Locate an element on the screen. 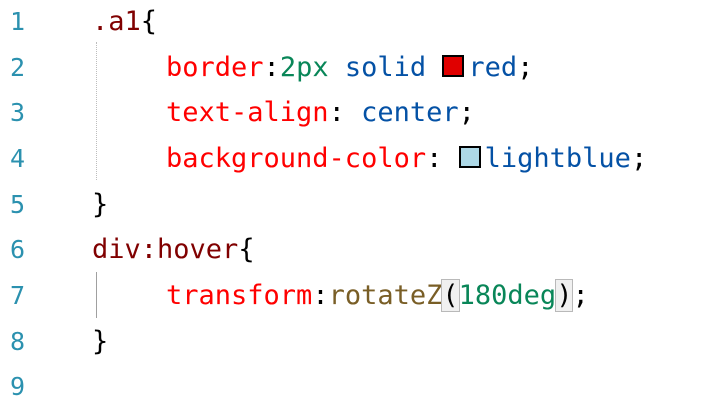 The image size is (725, 398). line-number: 6 is located at coordinates (18, 249).